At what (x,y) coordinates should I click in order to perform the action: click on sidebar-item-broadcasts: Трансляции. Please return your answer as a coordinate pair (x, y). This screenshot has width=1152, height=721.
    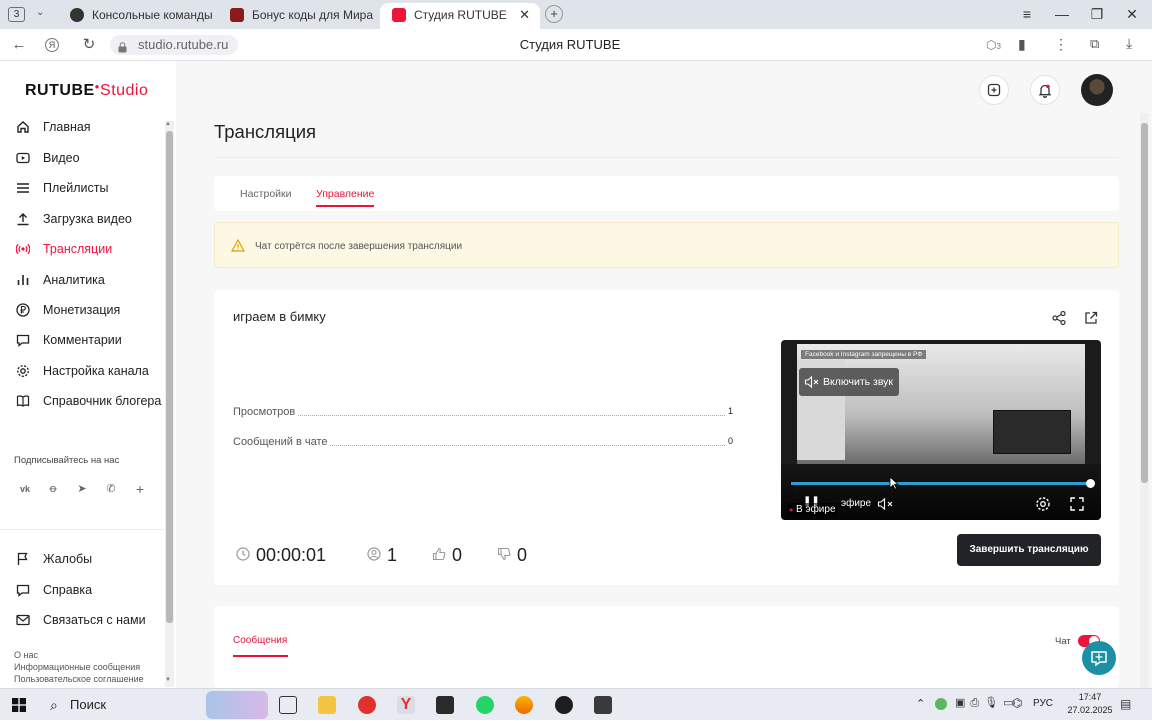
    Looking at the image, I should click on (91, 249).